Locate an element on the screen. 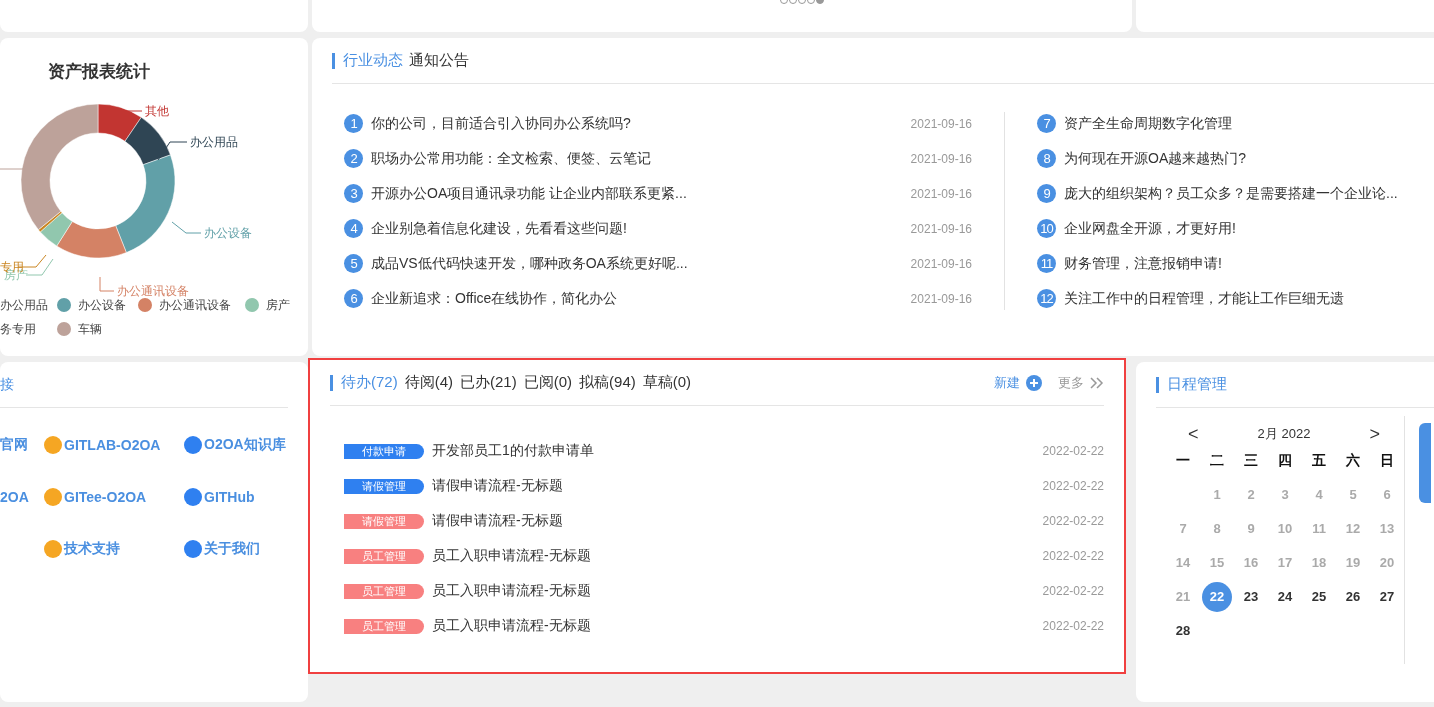 Image resolution: width=1434 pixels, height=707 pixels. calendar-day: 2 is located at coordinates (1251, 495).